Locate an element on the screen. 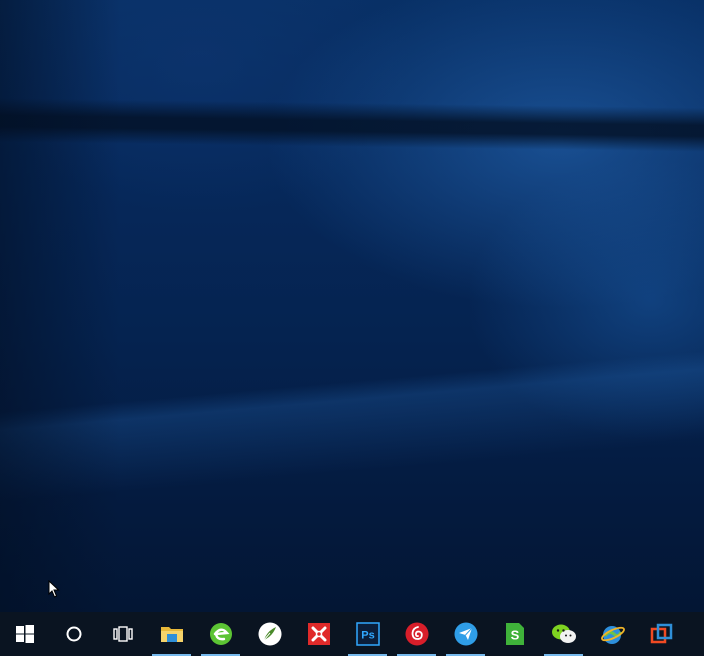  feather-pen-icon is located at coordinates (269, 634).